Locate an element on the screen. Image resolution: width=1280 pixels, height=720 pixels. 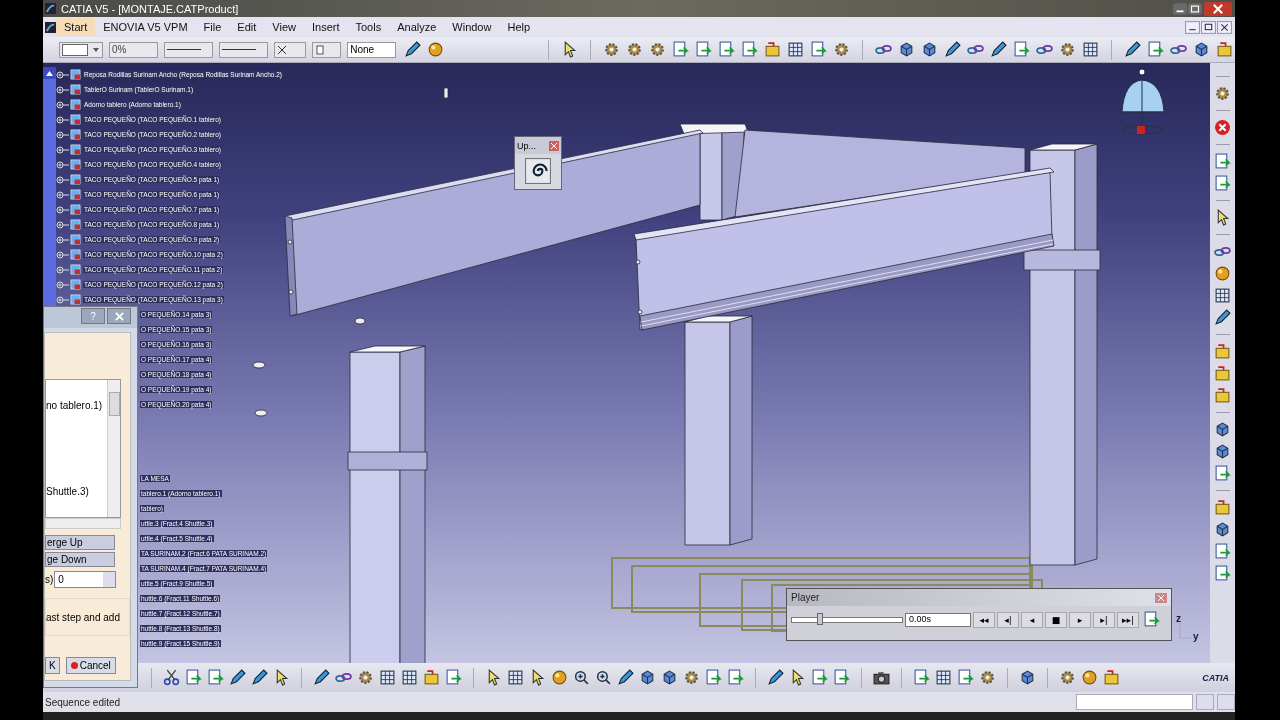
menu-item: Analyze is located at coordinates (417, 27).